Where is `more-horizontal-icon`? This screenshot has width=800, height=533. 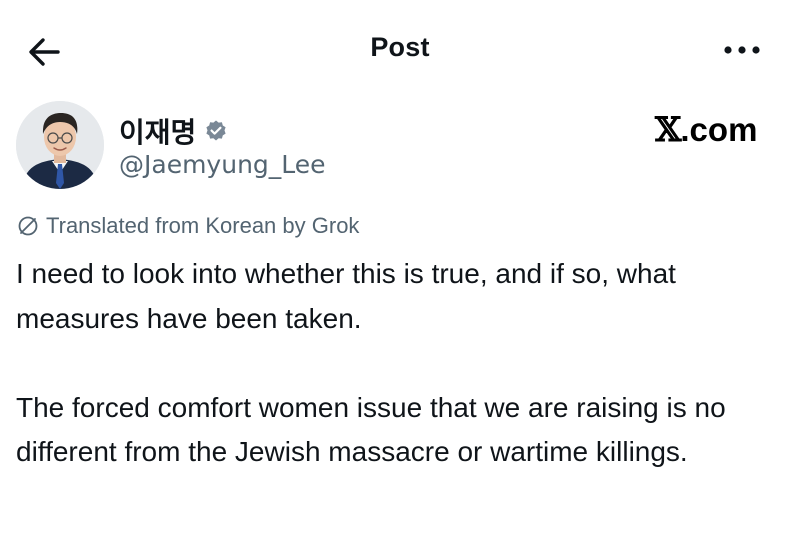 more-horizontal-icon is located at coordinates (742, 50).